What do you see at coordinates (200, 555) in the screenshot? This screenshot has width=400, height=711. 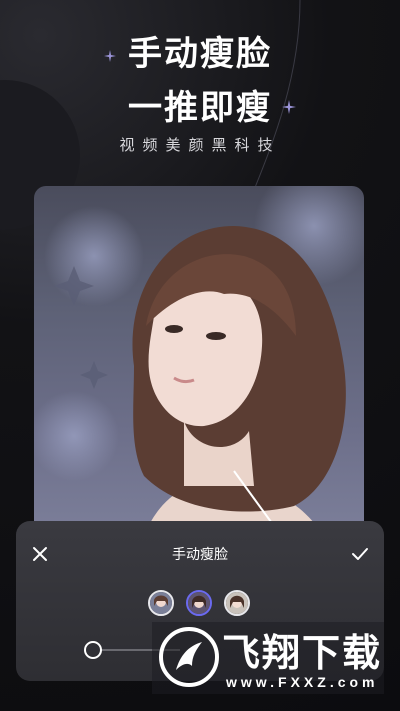 I see `panel-title: 手动瘦脸` at bounding box center [200, 555].